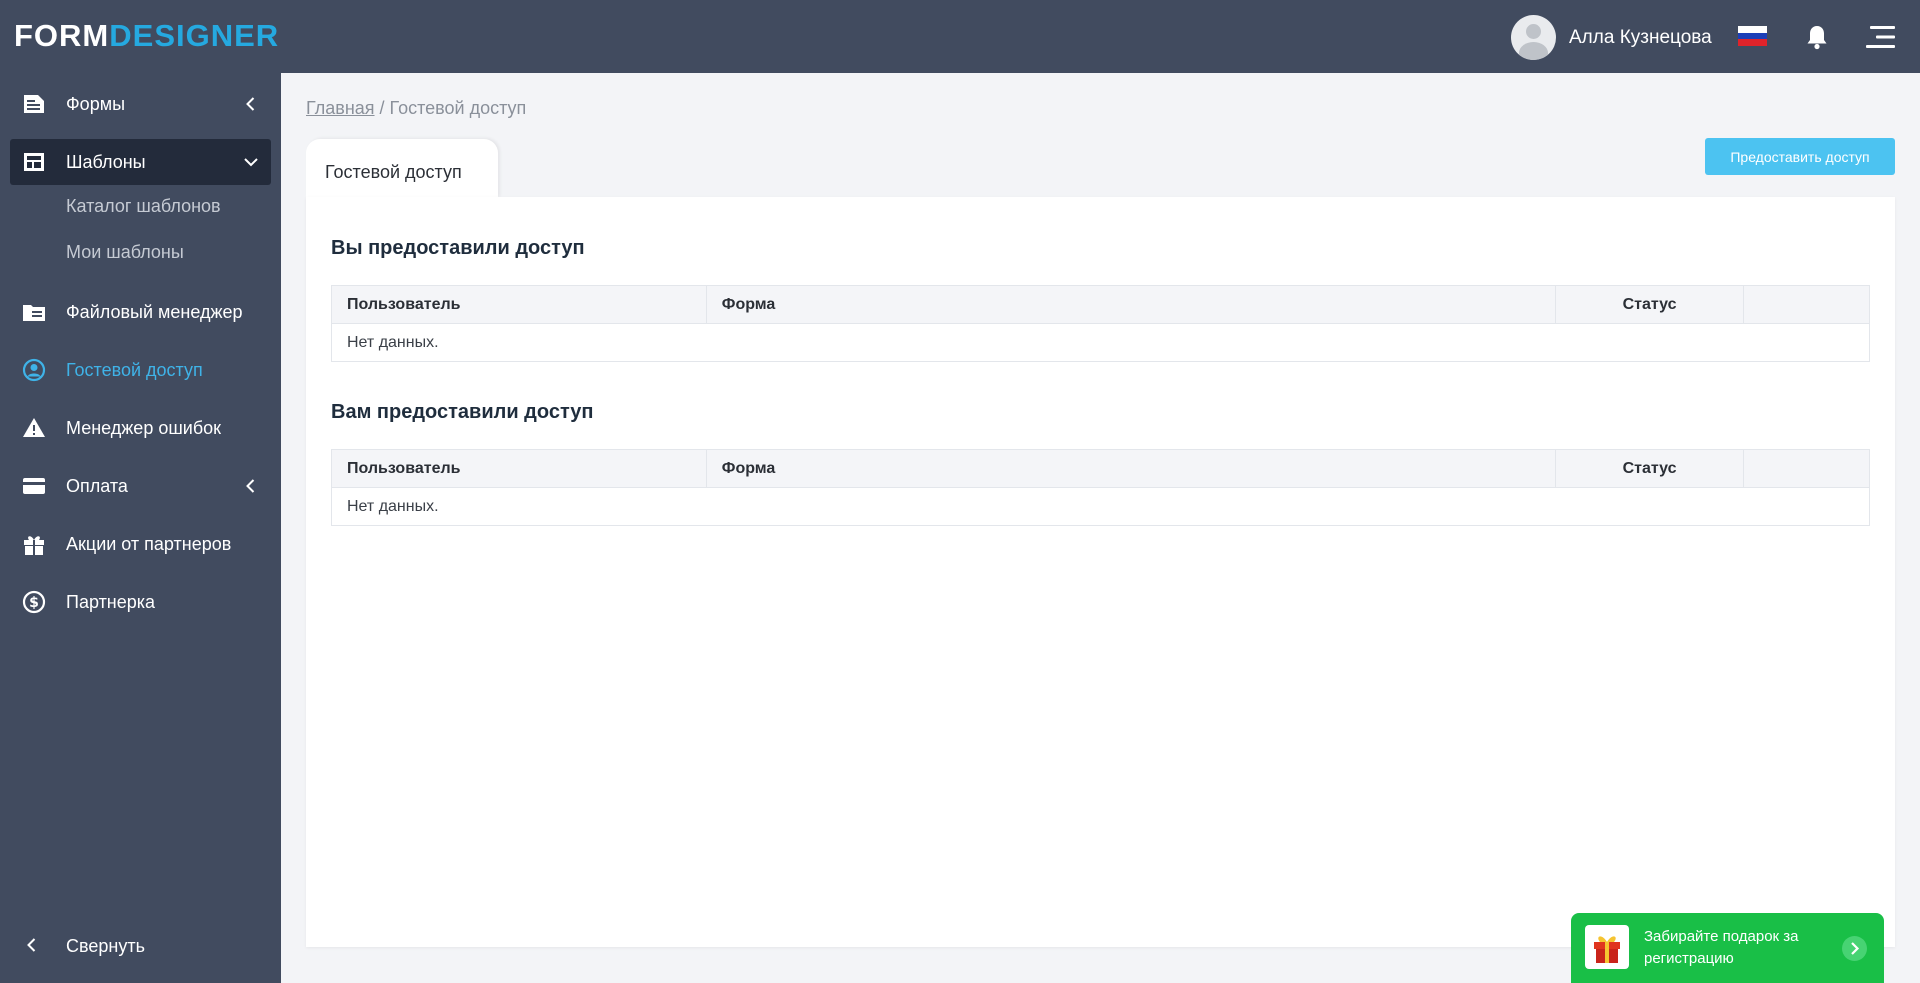 This screenshot has width=1920, height=983. I want to click on language-flag-icon, so click(1752, 36).